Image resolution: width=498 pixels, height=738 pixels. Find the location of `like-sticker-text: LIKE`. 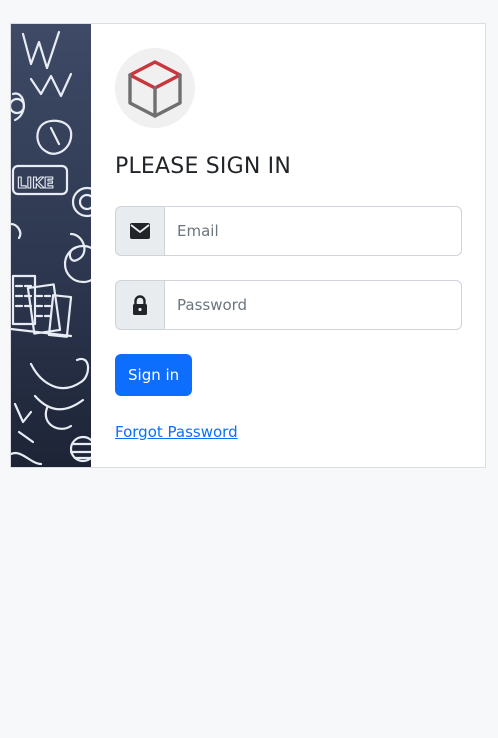

like-sticker-text: LIKE is located at coordinates (35, 183).